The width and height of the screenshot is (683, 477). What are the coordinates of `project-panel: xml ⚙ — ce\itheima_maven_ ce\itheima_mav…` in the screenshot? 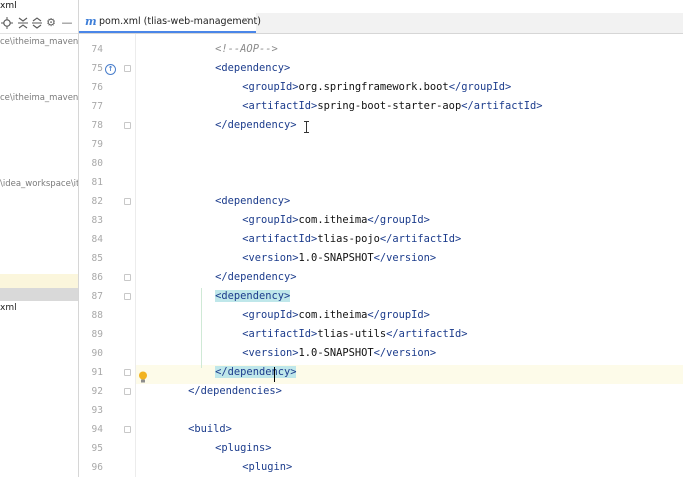 It's located at (39, 238).